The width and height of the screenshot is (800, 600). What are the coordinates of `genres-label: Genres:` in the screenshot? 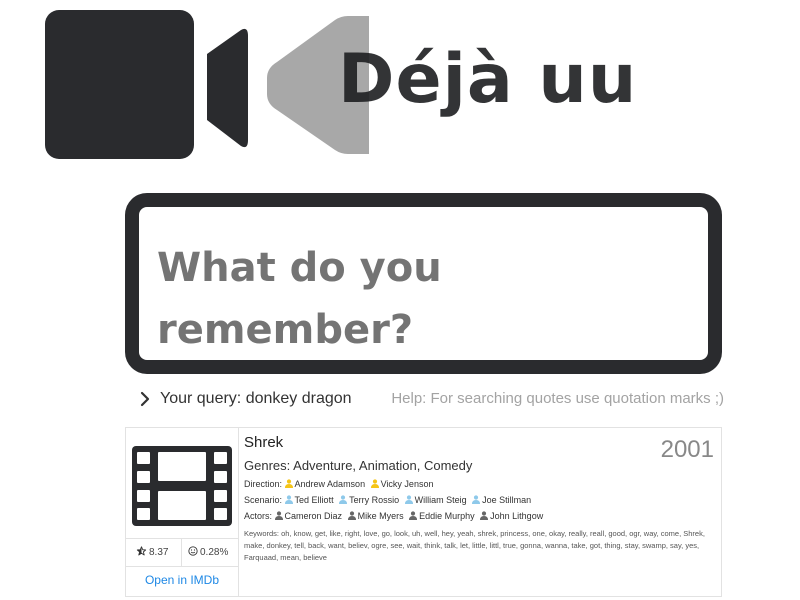 It's located at (267, 465).